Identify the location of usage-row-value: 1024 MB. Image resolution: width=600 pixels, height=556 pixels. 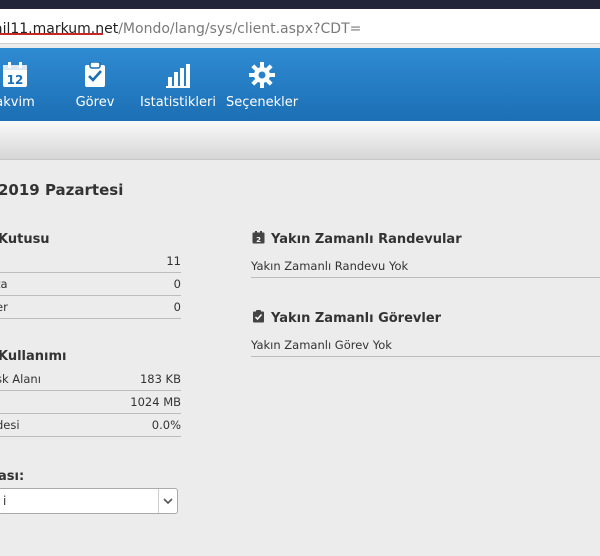
(155, 402).